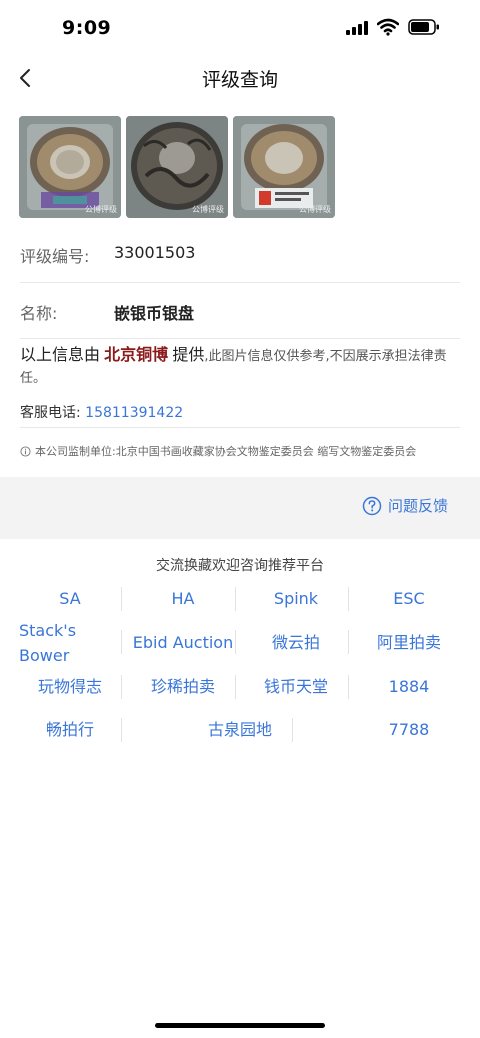 The height and width of the screenshot is (1038, 480). What do you see at coordinates (87, 28) in the screenshot?
I see `status-time: 9:09` at bounding box center [87, 28].